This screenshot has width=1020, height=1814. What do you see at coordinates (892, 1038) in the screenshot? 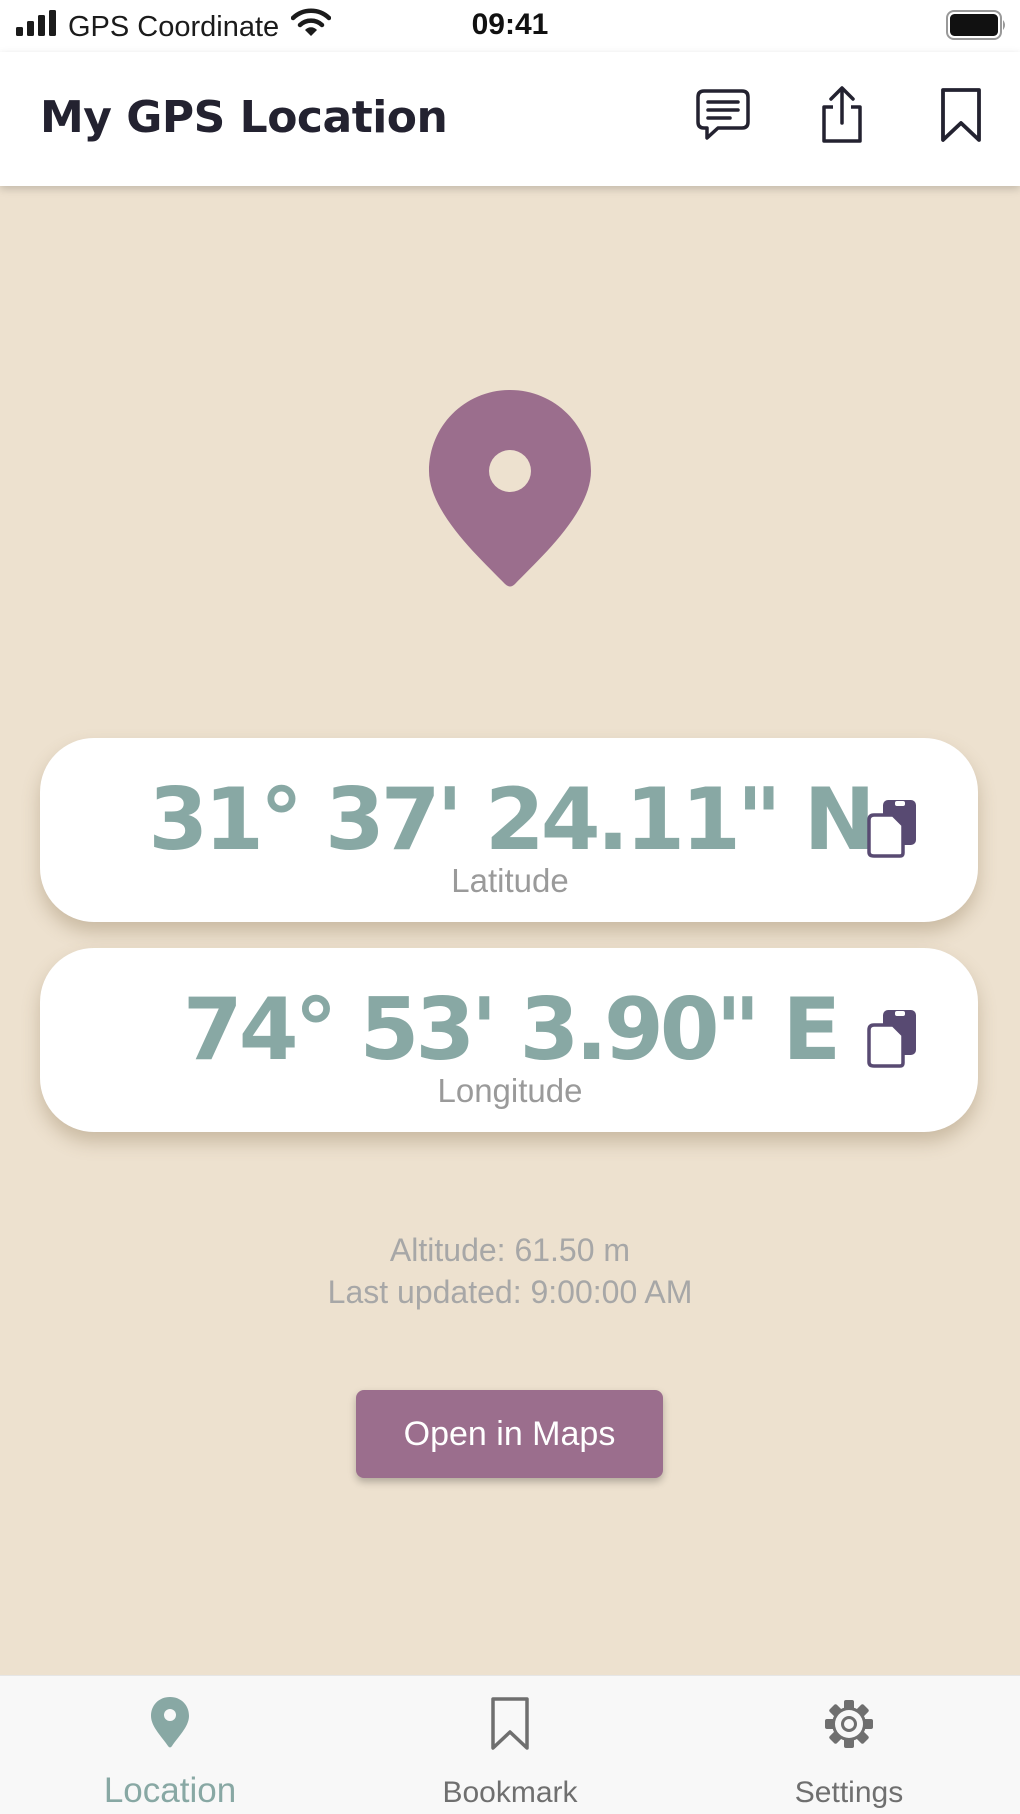
I see `copy-longitude-button` at bounding box center [892, 1038].